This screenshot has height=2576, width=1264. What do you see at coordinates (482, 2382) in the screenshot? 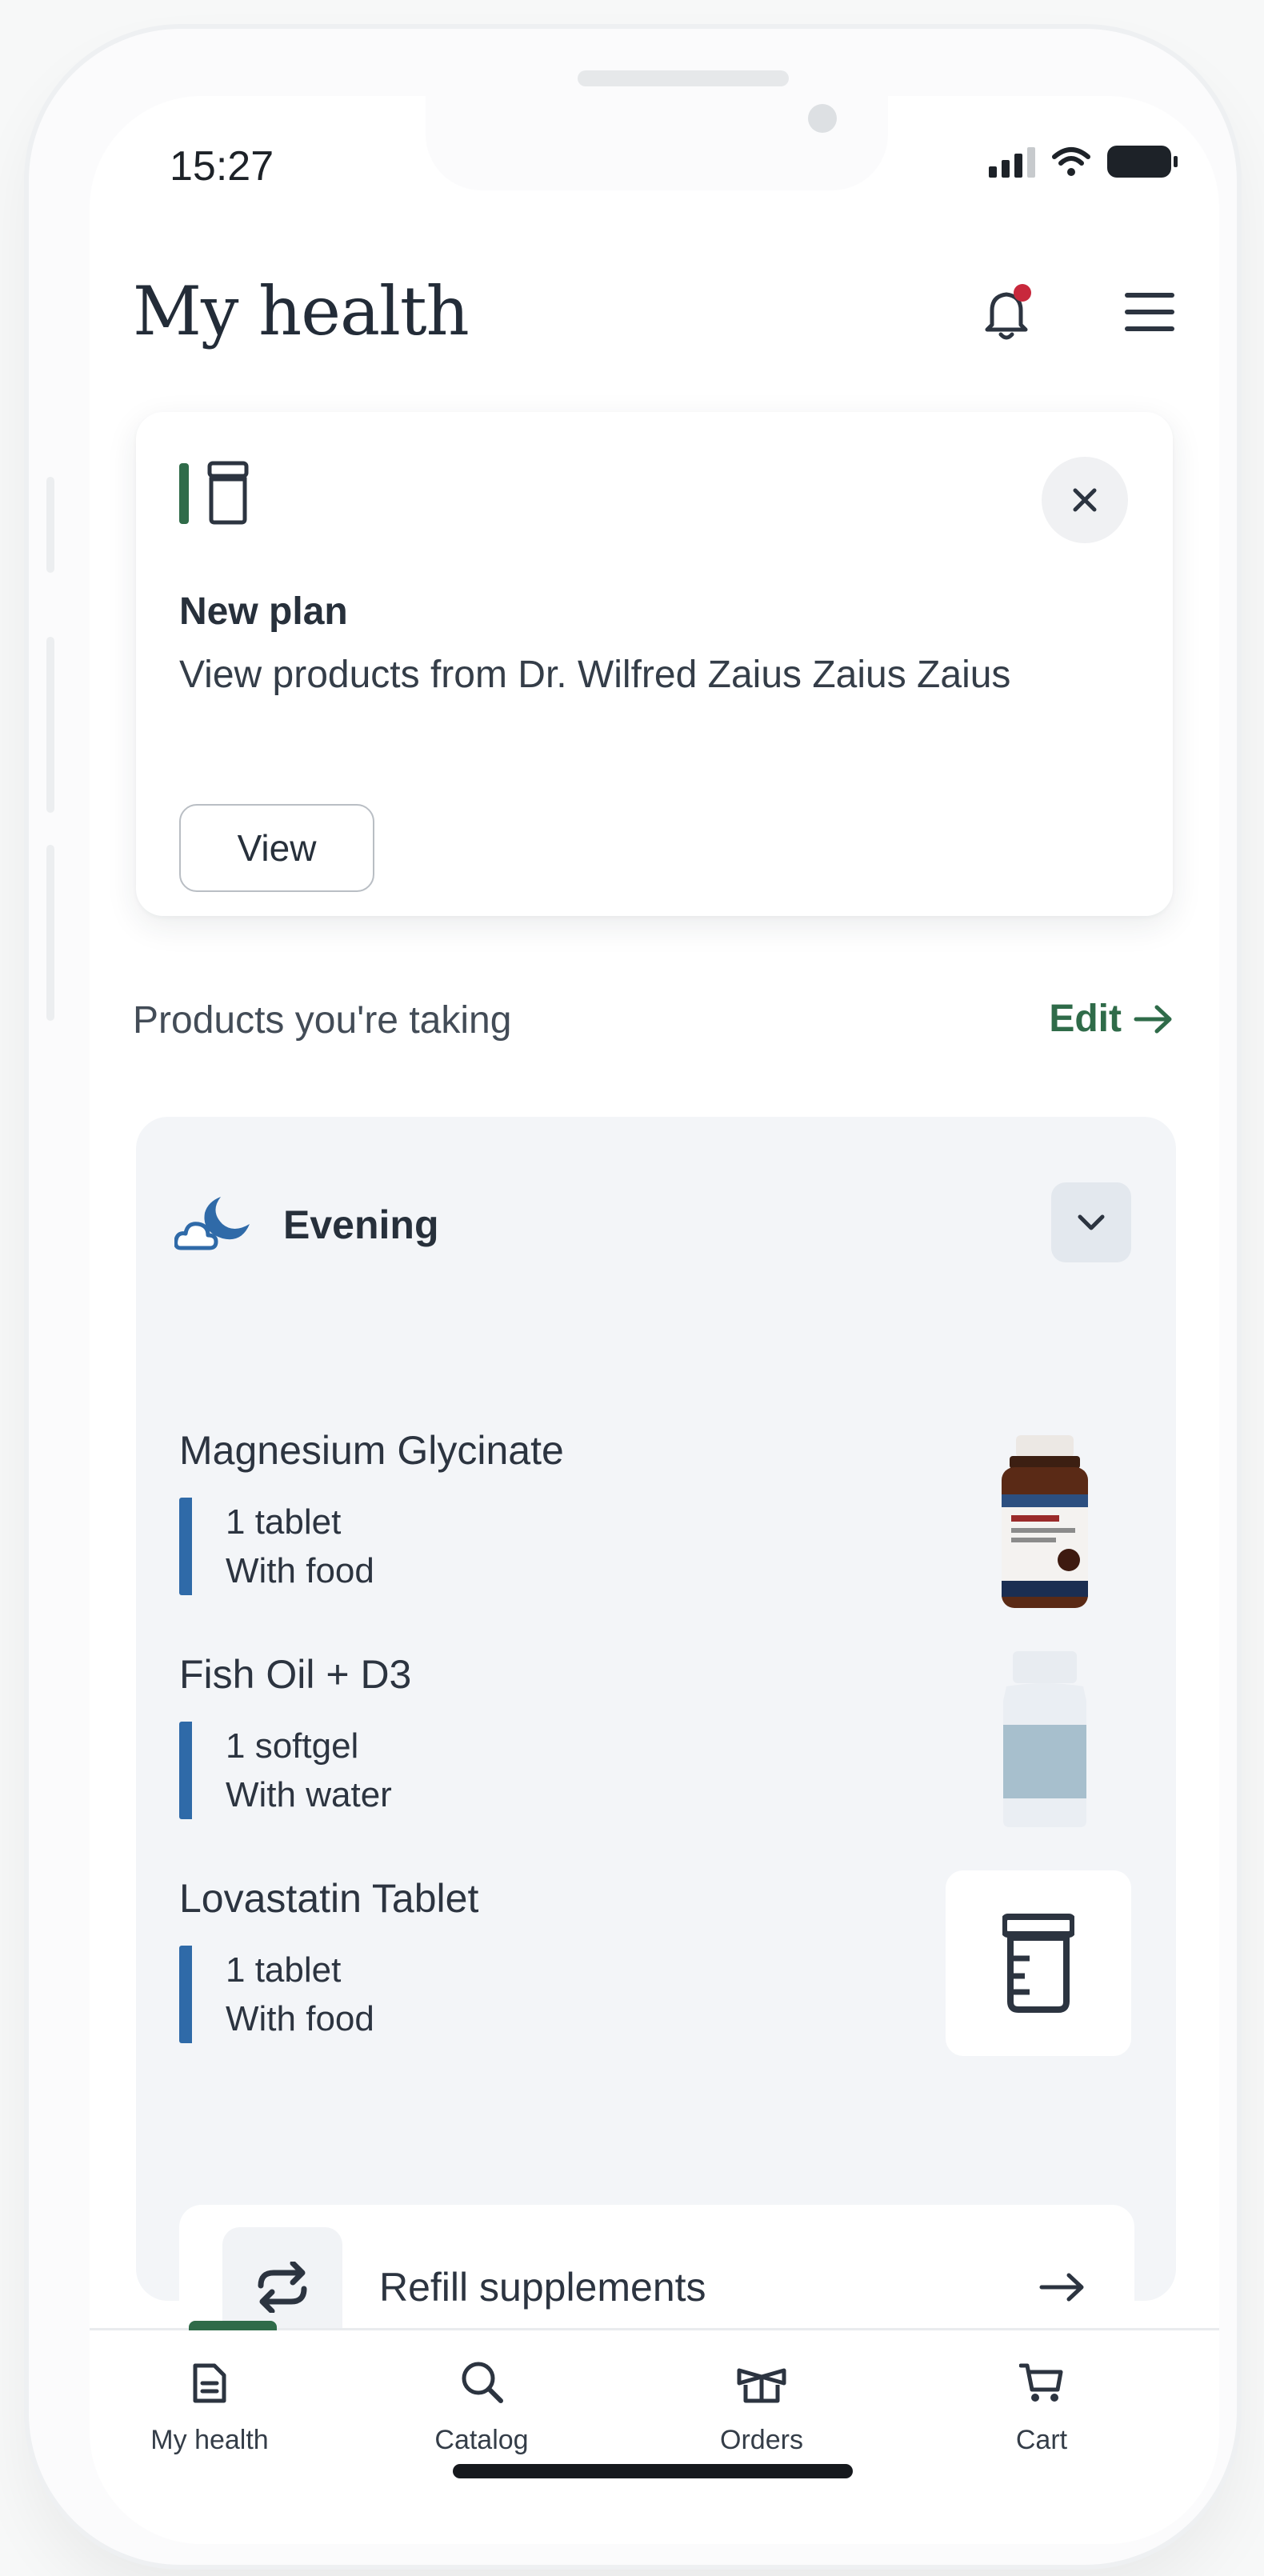
I see `search-icon` at bounding box center [482, 2382].